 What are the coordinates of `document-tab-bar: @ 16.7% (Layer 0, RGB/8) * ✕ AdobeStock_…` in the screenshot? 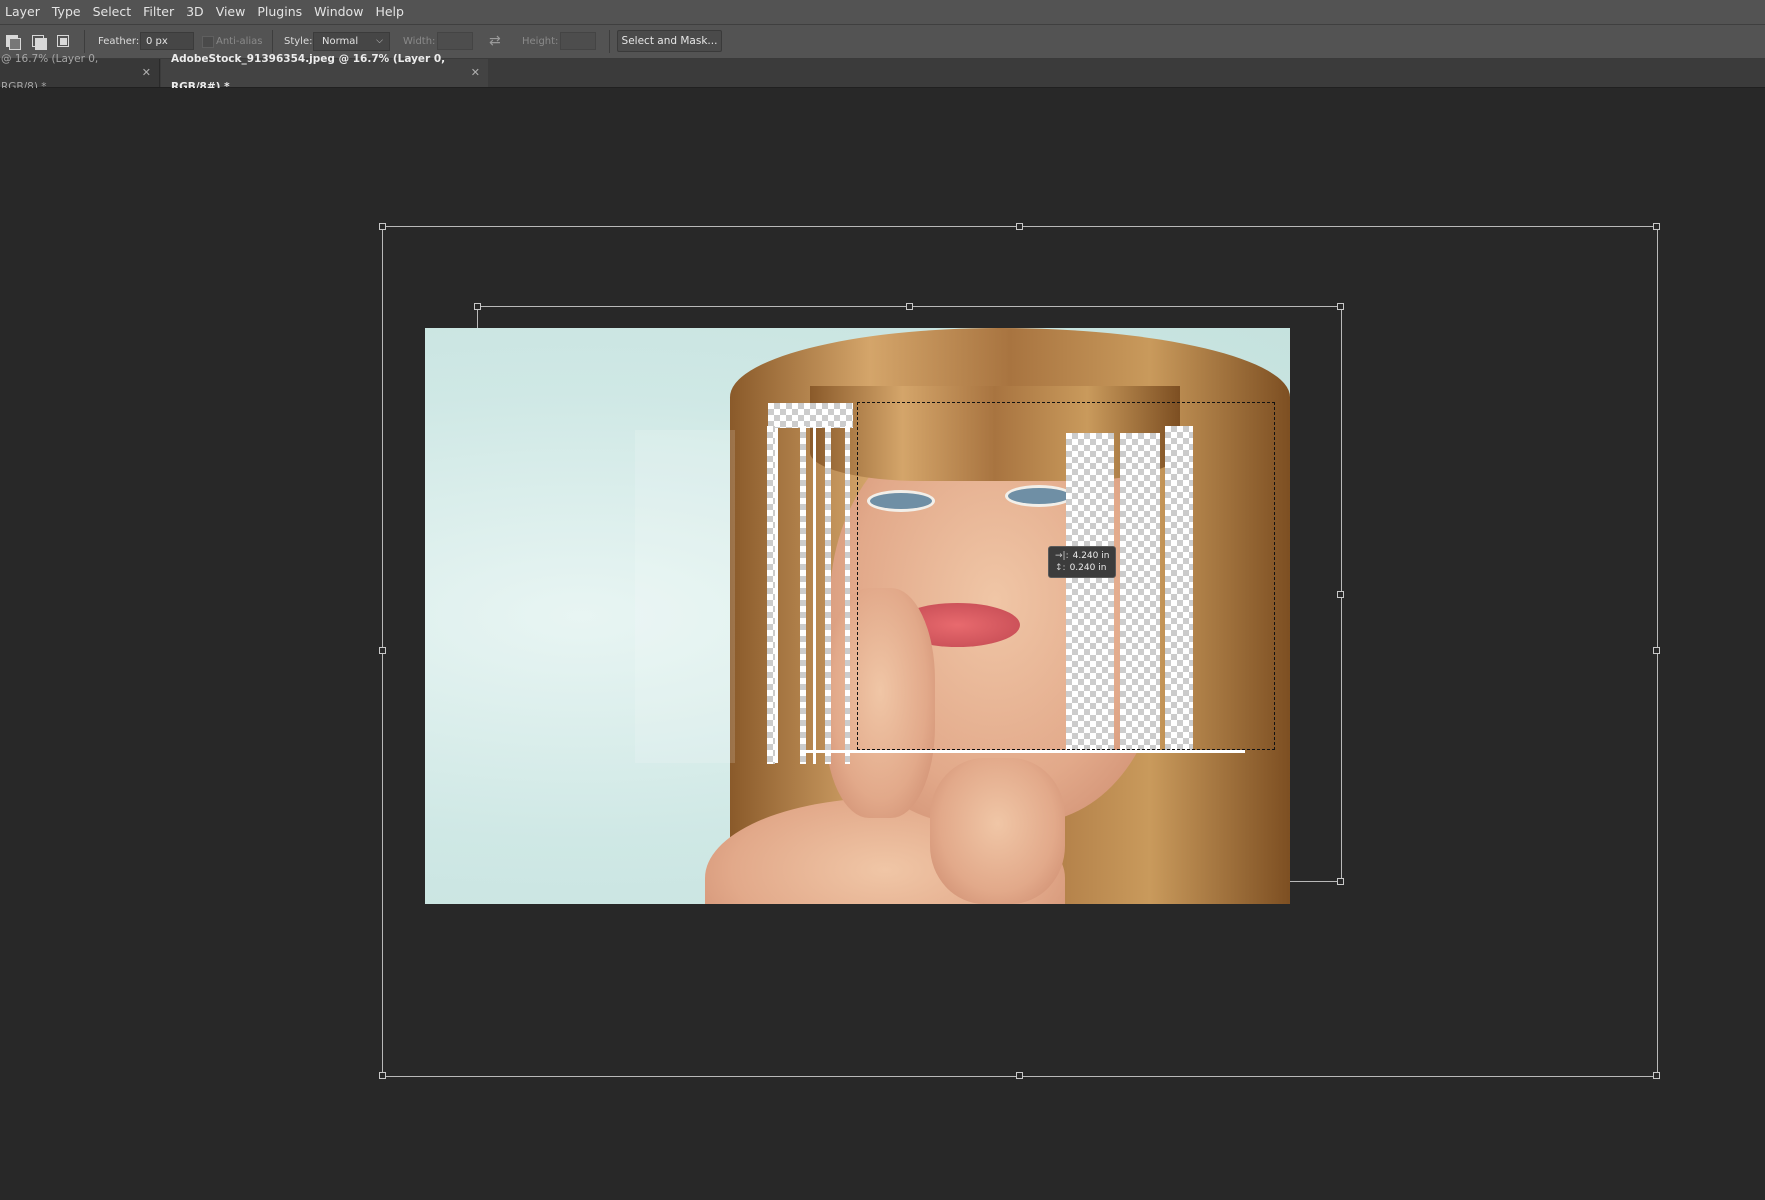 It's located at (882, 73).